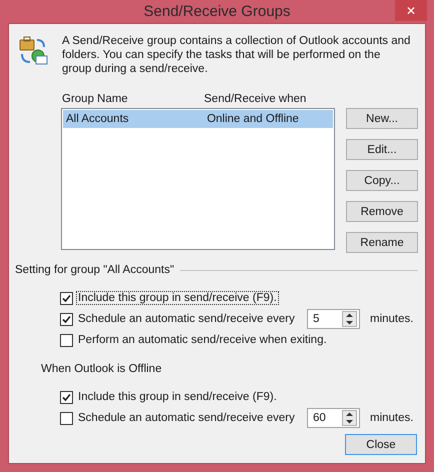 This screenshot has width=434, height=472. I want to click on group-action-button: Rename, so click(382, 242).